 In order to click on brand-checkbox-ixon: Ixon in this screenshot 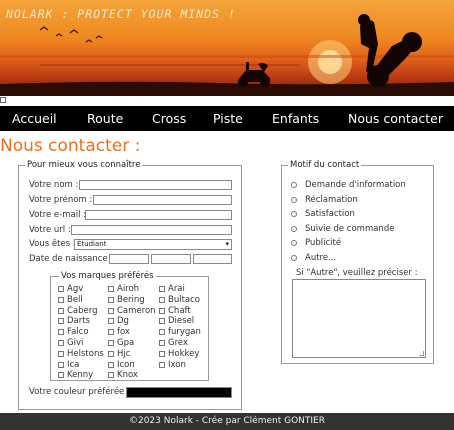, I will do `click(172, 365)`.